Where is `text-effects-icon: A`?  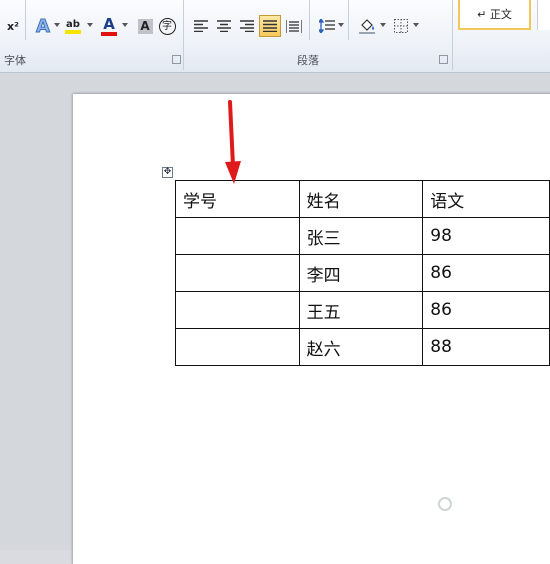
text-effects-icon: A is located at coordinates (43, 26).